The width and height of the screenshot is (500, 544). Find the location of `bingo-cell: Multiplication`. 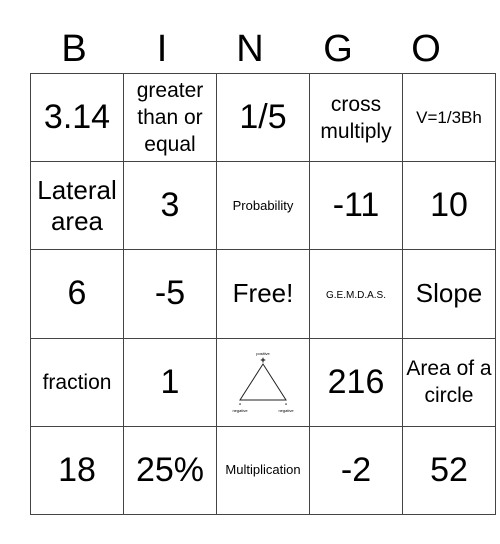

bingo-cell: Multiplication is located at coordinates (263, 470).